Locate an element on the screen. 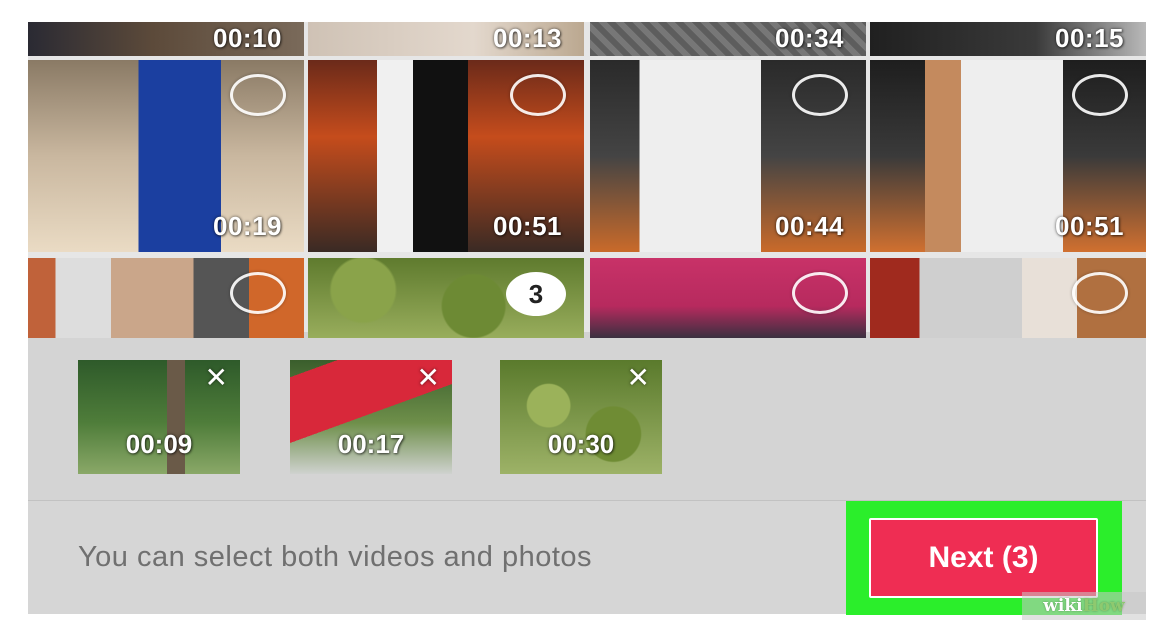 This screenshot has height=628, width=1161. wikihow-watermark: wiki How is located at coordinates (1084, 606).